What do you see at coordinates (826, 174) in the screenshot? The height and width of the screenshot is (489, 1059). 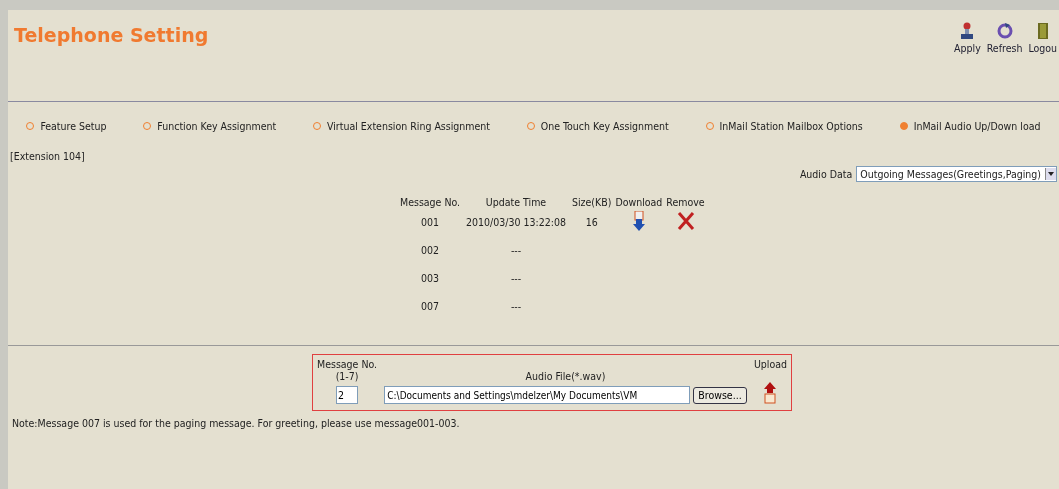 I see `audio-data-label: Audio Data` at bounding box center [826, 174].